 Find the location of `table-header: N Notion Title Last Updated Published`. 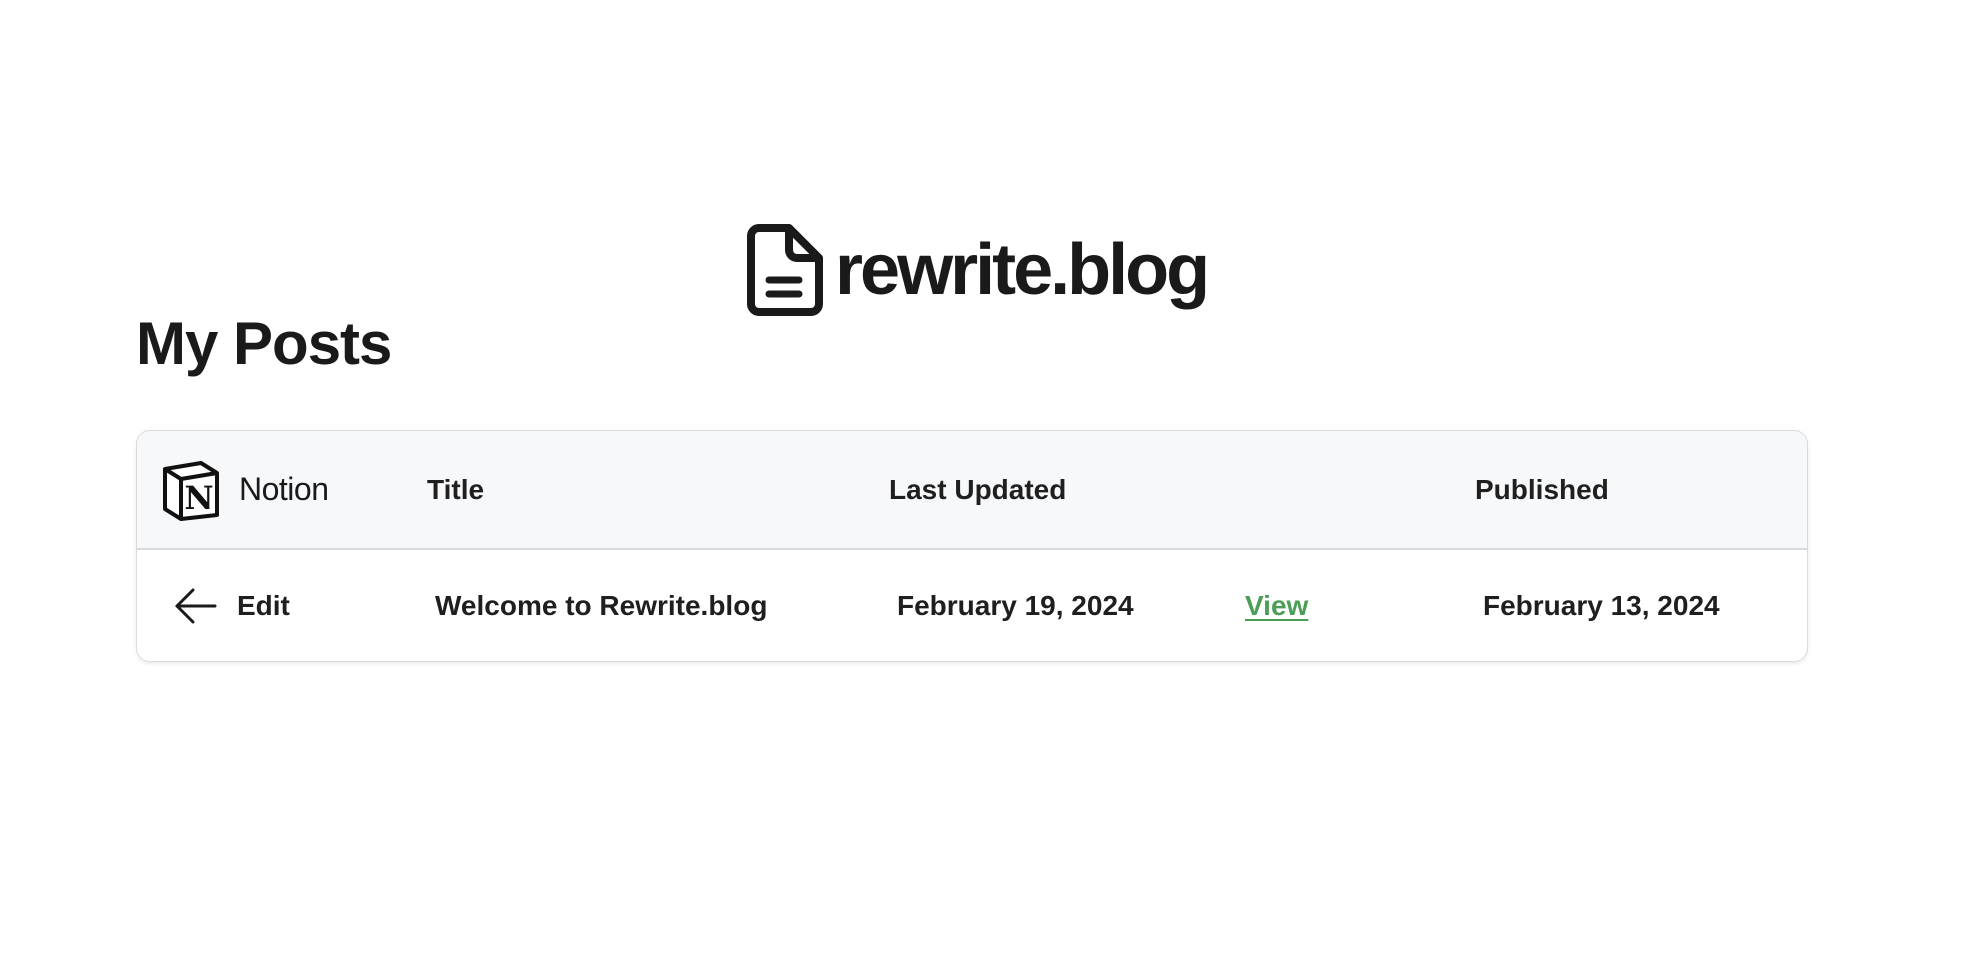

table-header: N Notion Title Last Updated Published is located at coordinates (972, 490).